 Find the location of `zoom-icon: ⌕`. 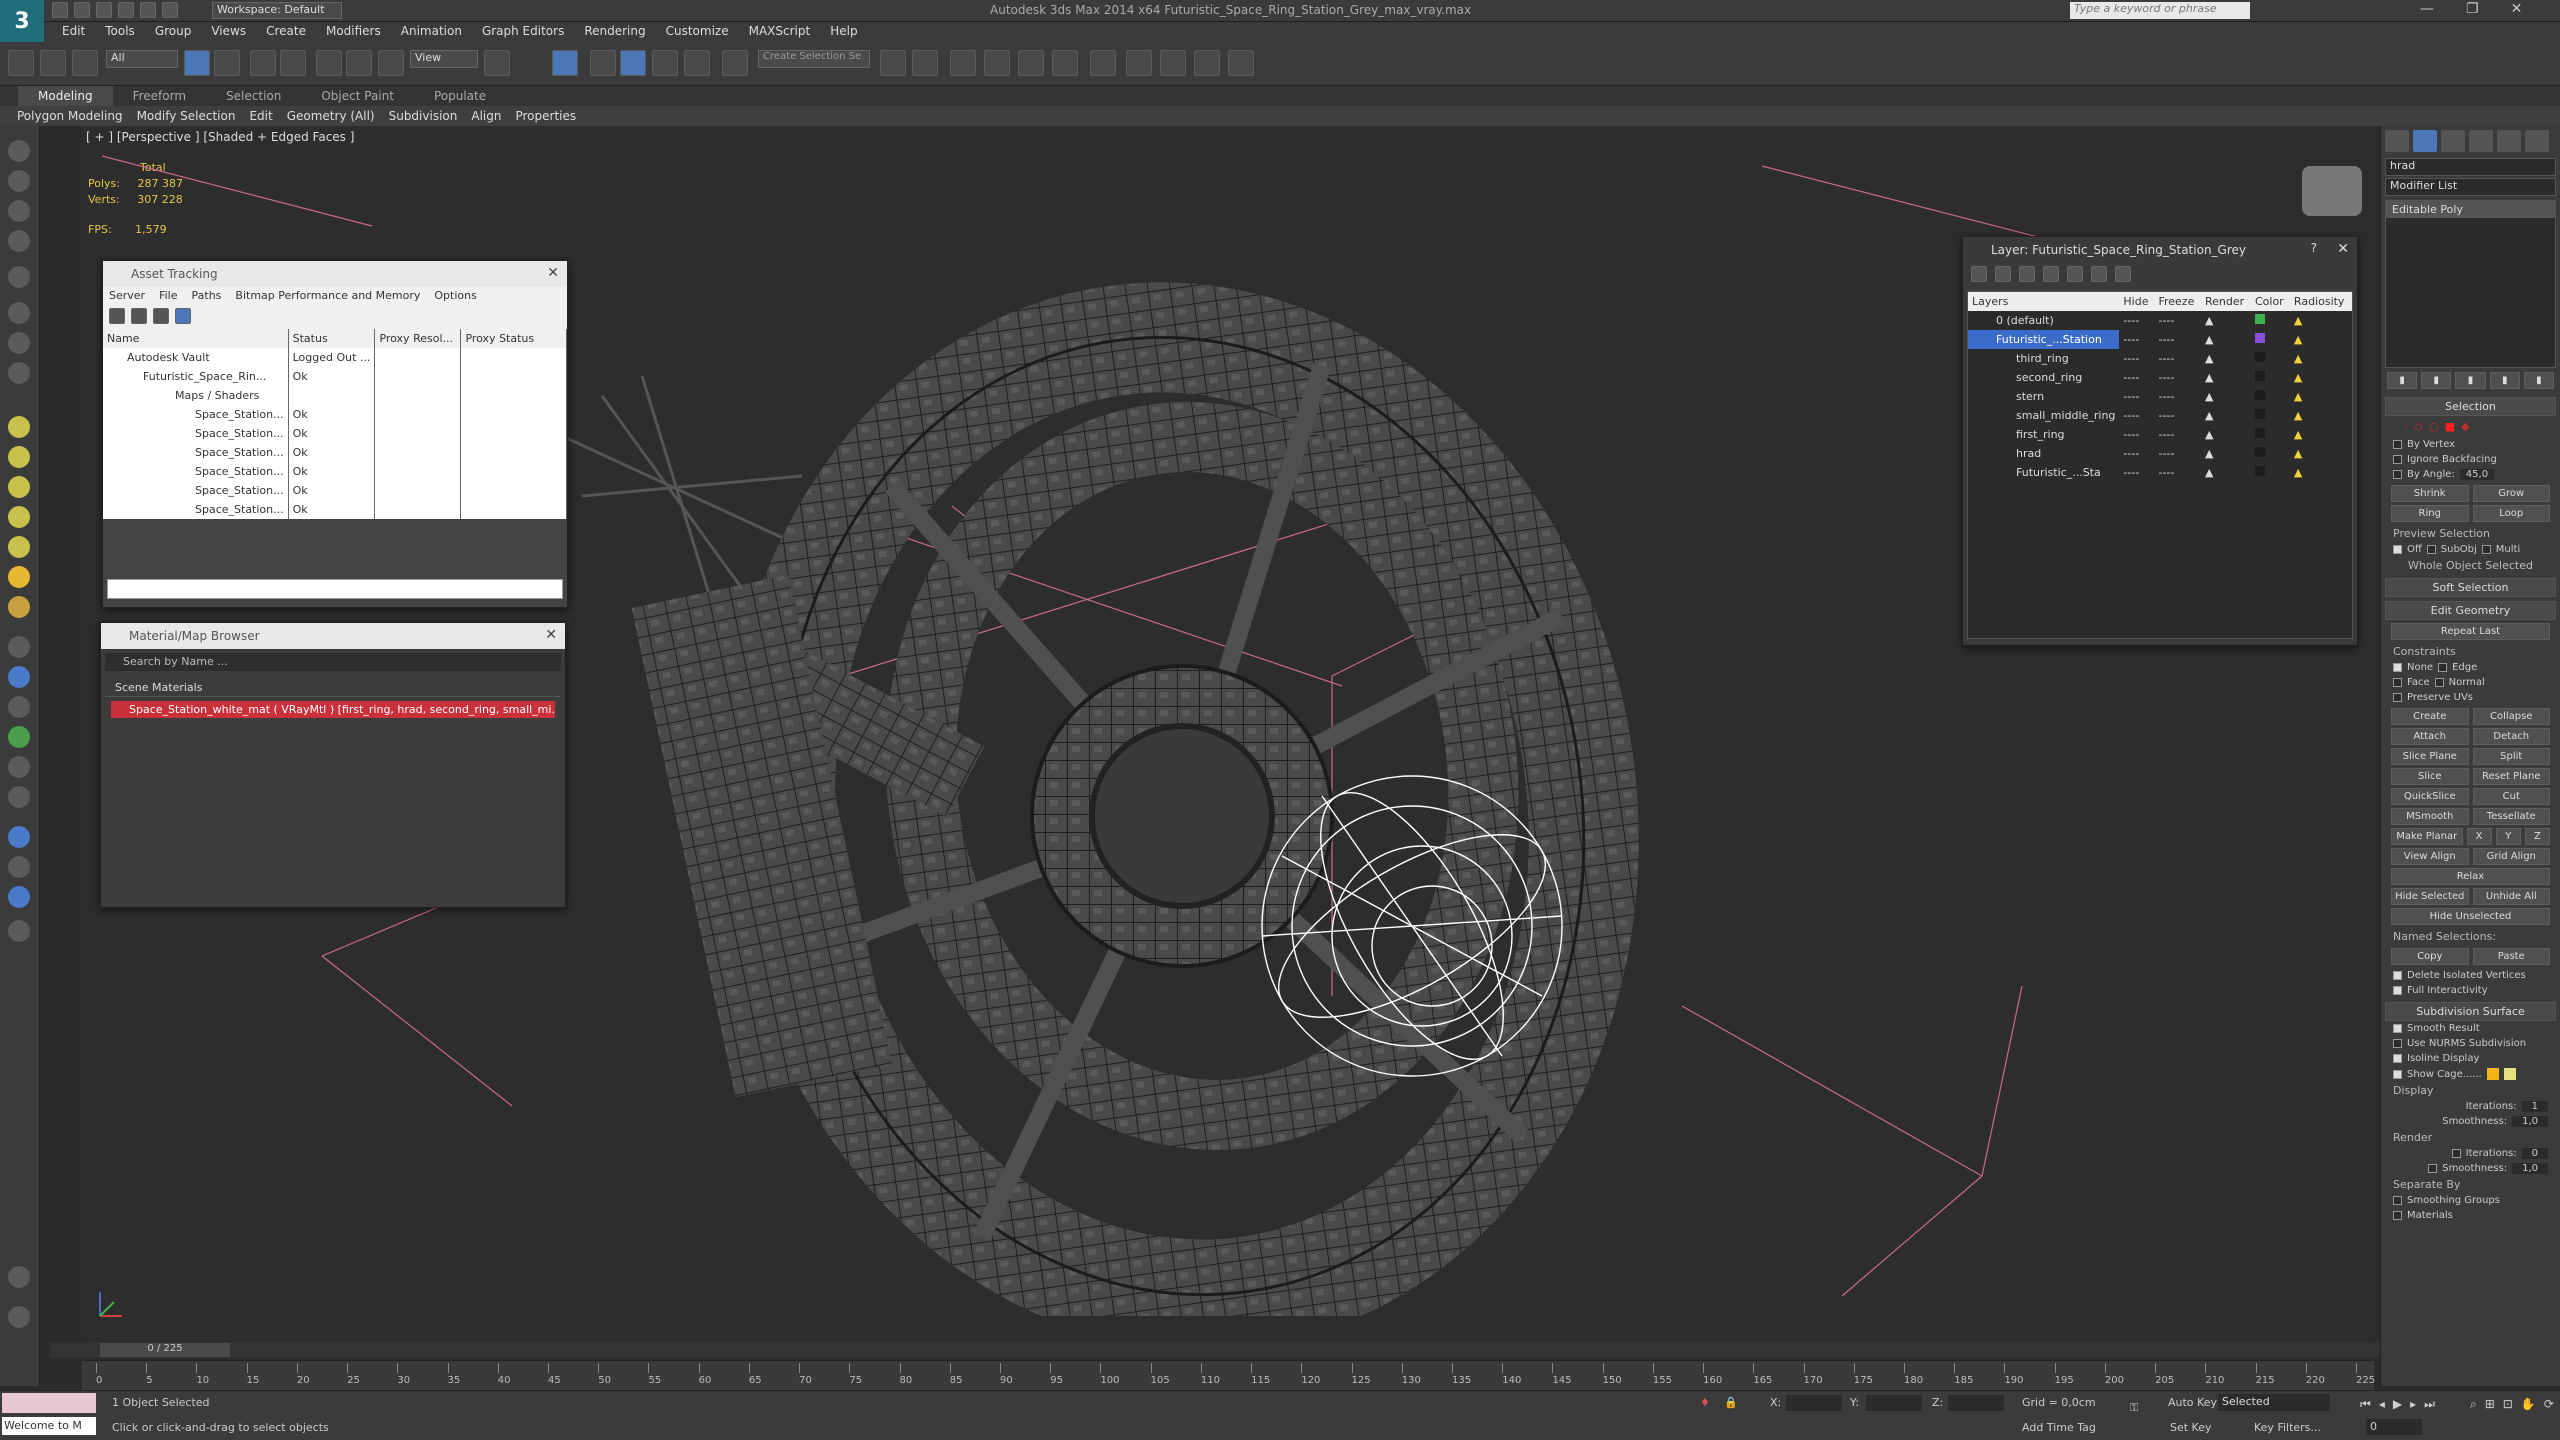

zoom-icon: ⌕ is located at coordinates (2473, 1404).